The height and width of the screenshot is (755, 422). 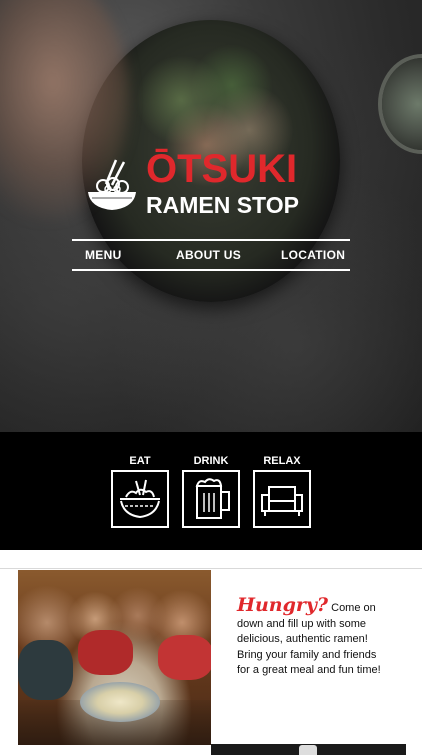 I want to click on feature-eat: EAT, so click(x=140, y=491).